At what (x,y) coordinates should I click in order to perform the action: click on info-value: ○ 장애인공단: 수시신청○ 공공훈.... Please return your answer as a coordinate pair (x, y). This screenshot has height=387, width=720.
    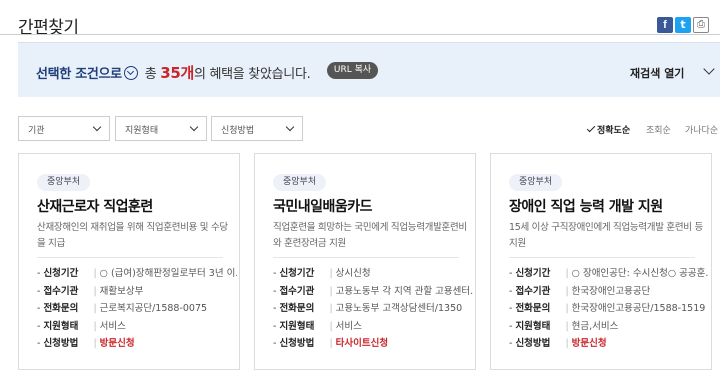
    Looking at the image, I should click on (640, 273).